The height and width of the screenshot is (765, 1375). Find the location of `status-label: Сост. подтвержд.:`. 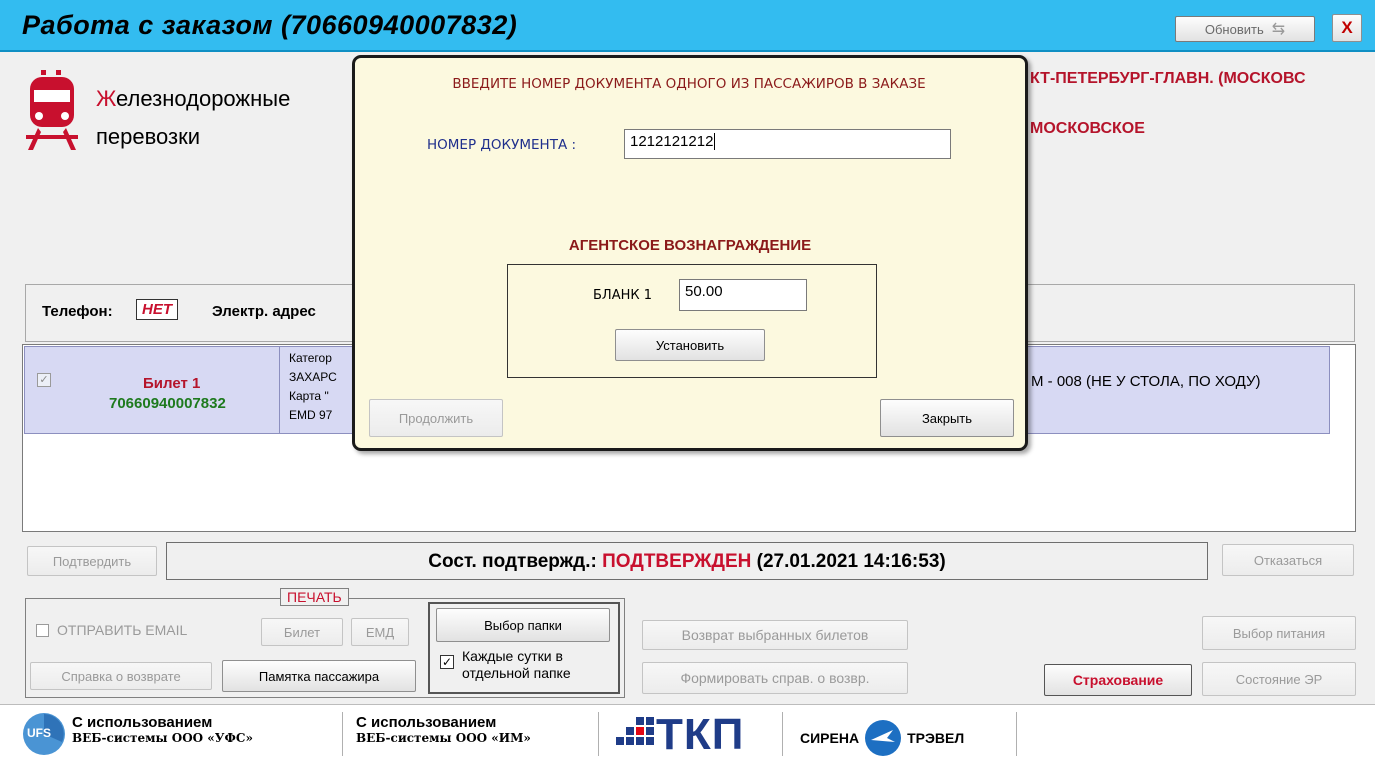

status-label: Сост. подтвержд.: is located at coordinates (512, 561).